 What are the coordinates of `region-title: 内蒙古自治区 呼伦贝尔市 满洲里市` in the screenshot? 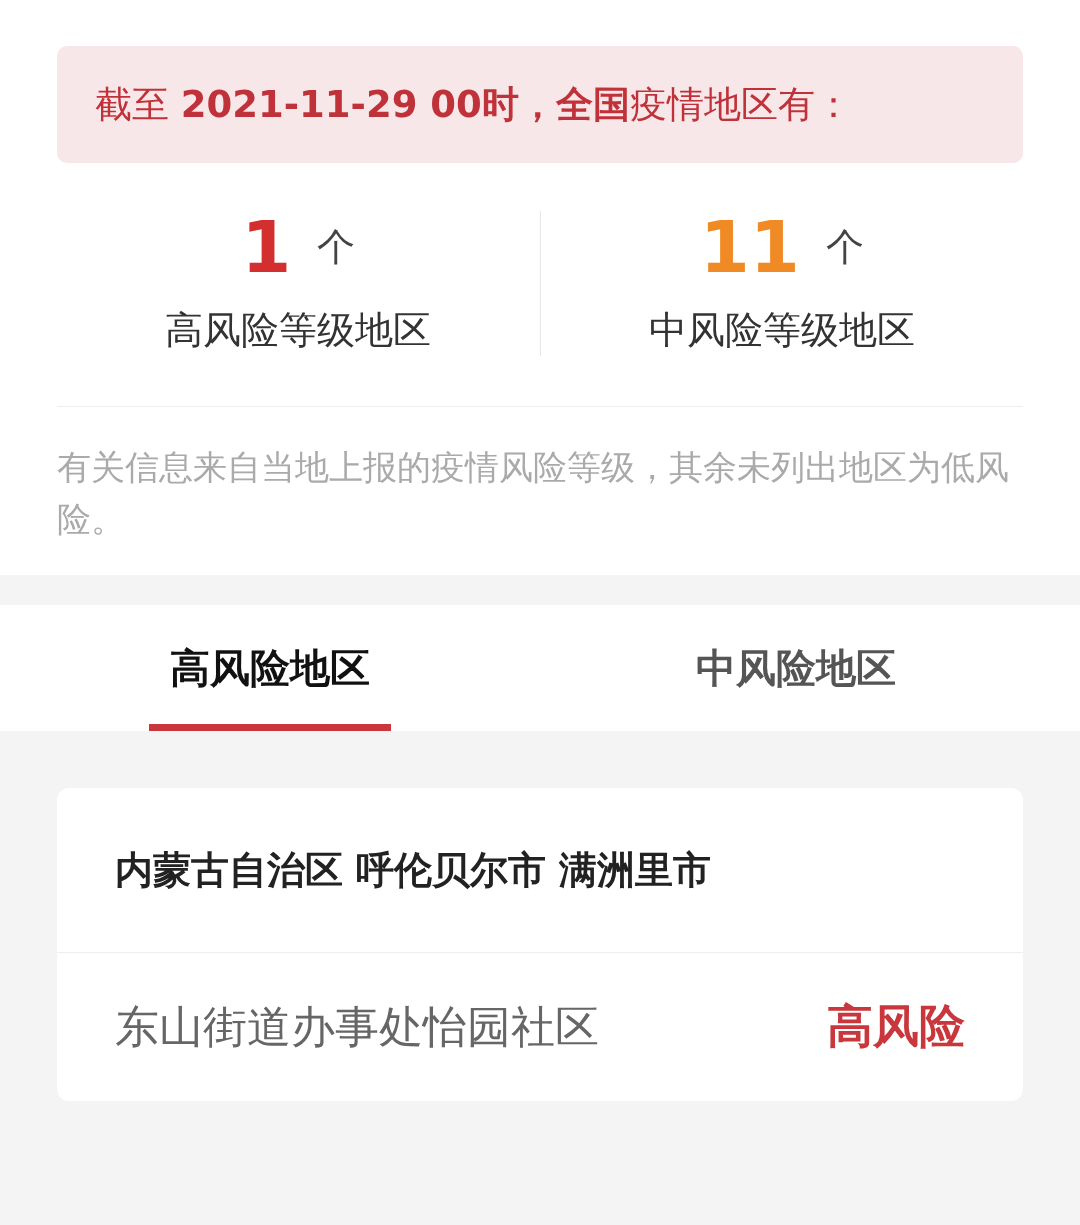 It's located at (540, 870).